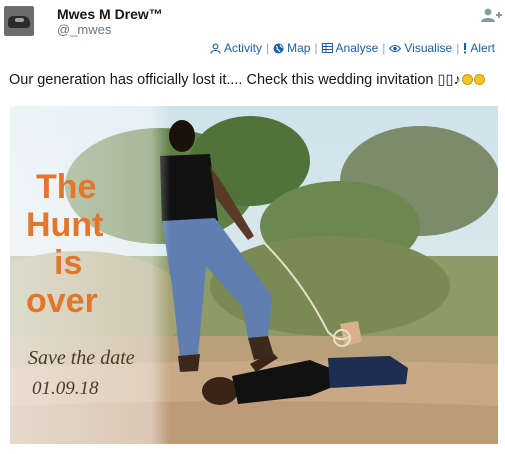 This screenshot has height=454, width=505. What do you see at coordinates (215, 48) in the screenshot?
I see `person-icon` at bounding box center [215, 48].